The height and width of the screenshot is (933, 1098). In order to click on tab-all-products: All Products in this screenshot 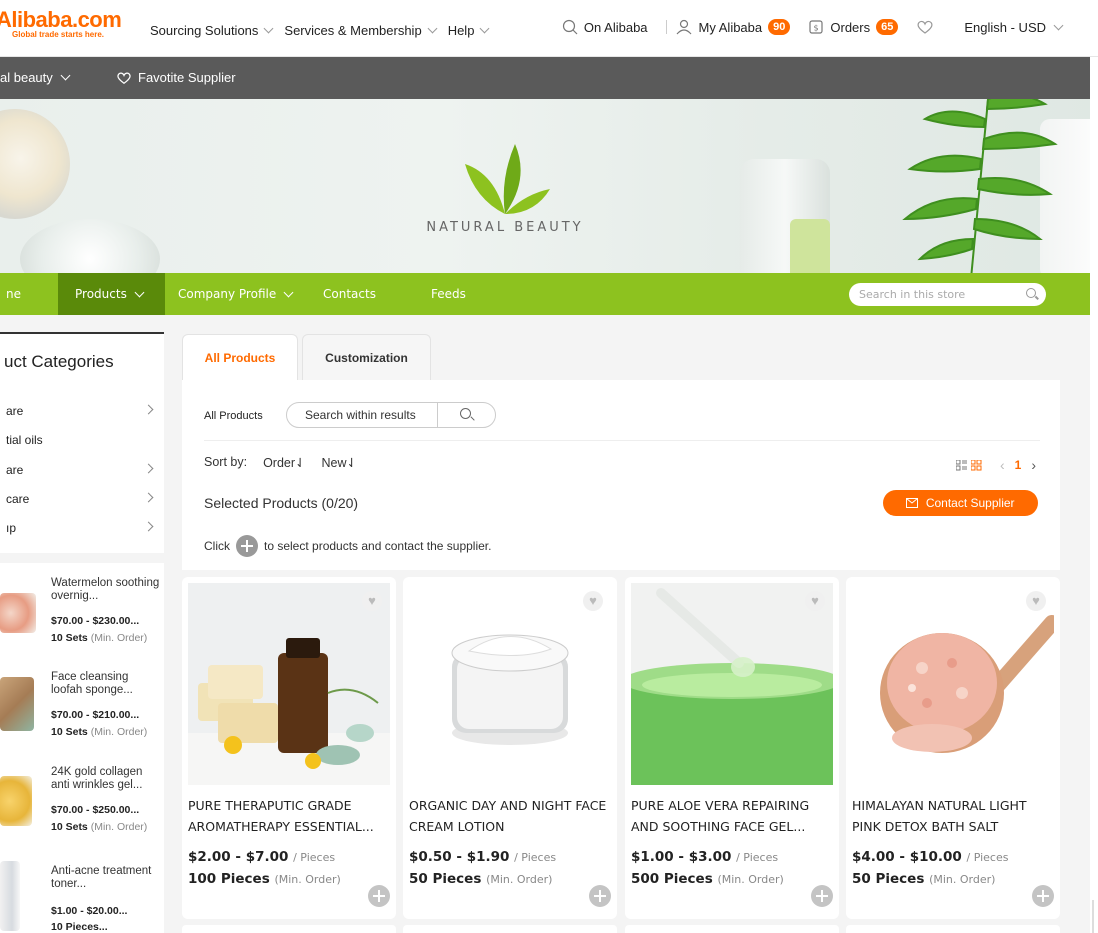, I will do `click(240, 357)`.